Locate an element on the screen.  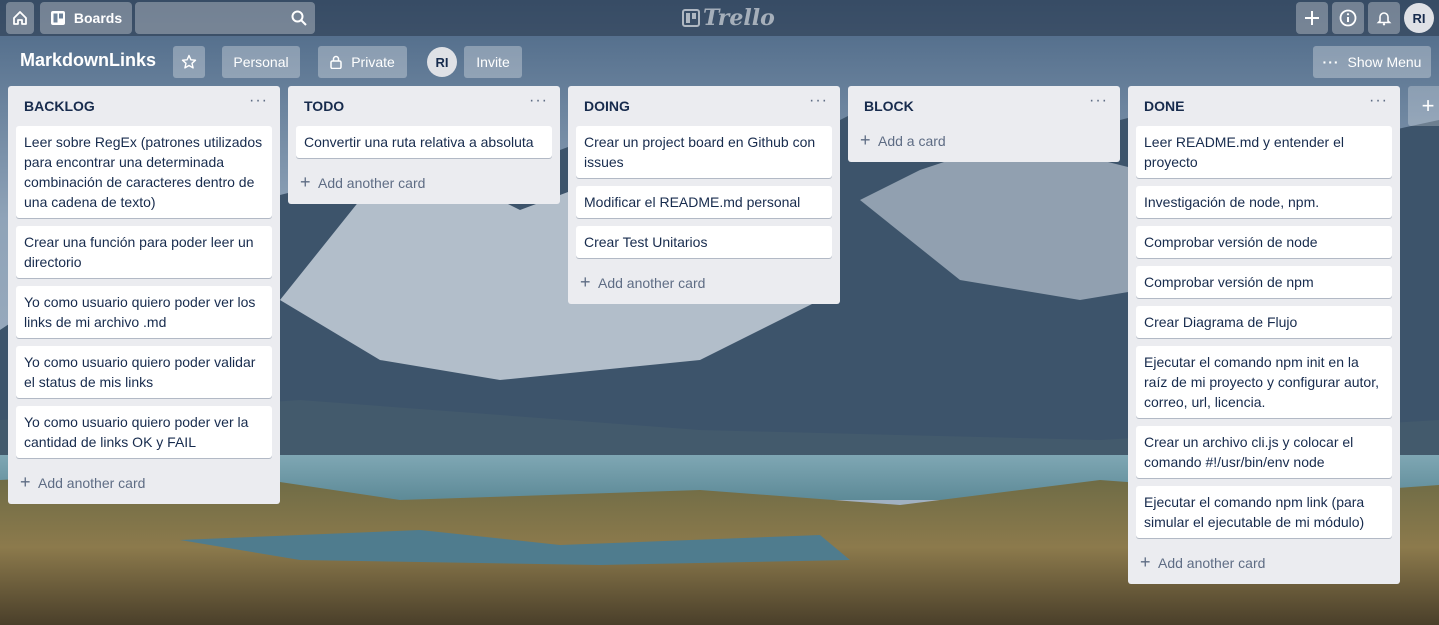
user-initials: RI is located at coordinates (1419, 18).